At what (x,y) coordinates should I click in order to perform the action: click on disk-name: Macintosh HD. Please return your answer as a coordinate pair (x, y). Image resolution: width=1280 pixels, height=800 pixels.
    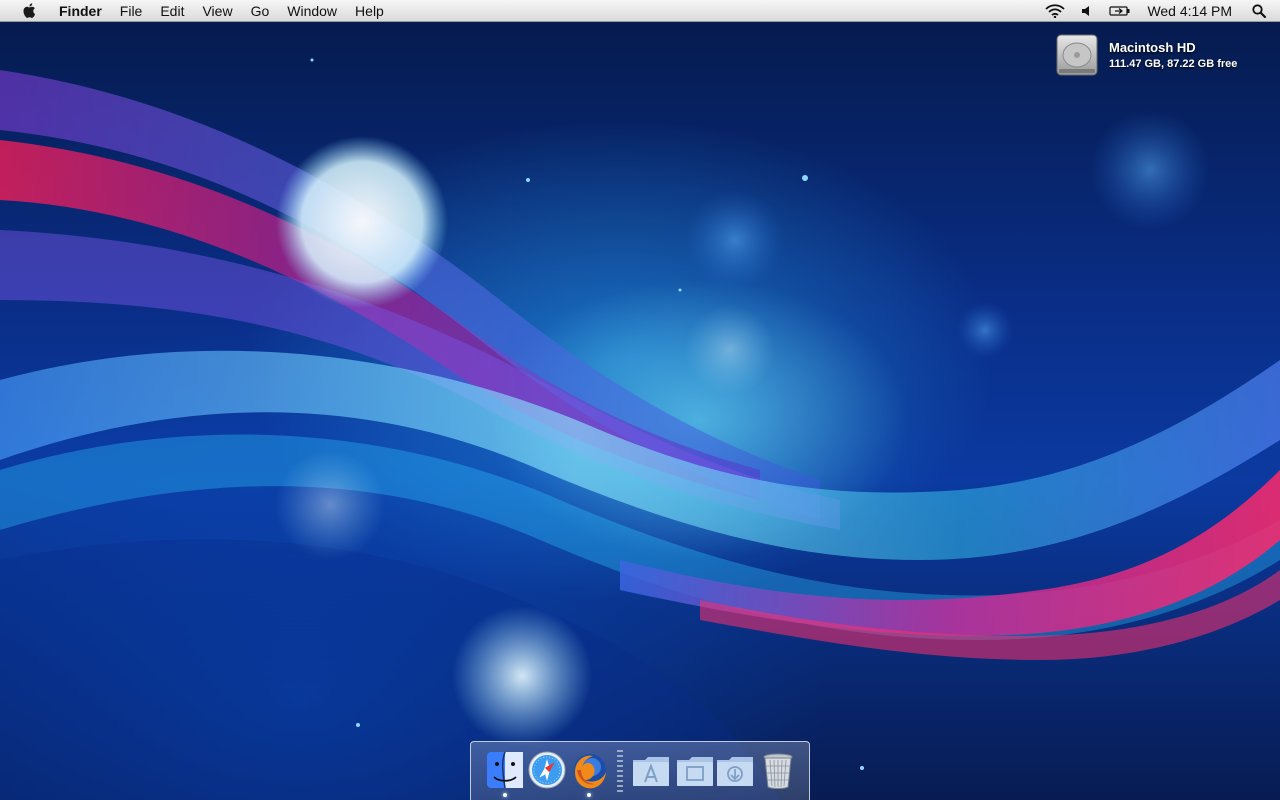
    Looking at the image, I should click on (1152, 47).